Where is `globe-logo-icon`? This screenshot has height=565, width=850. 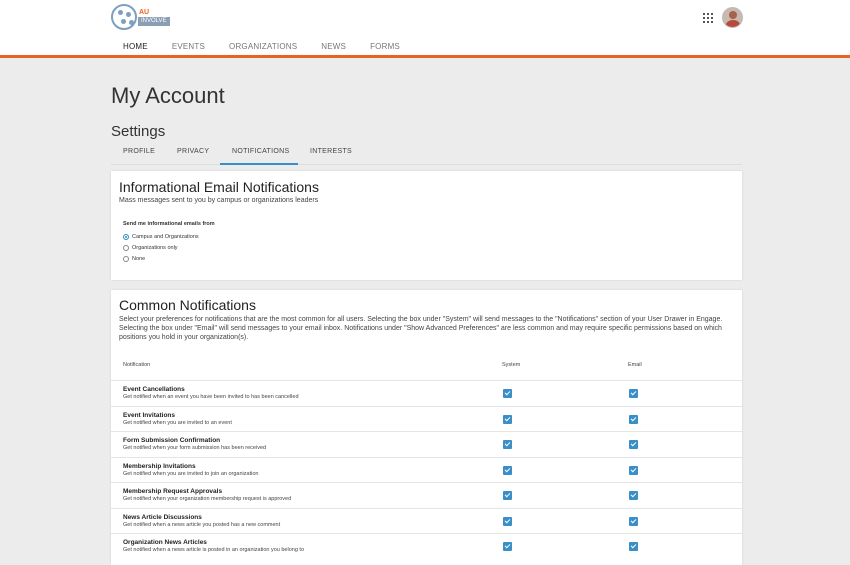 globe-logo-icon is located at coordinates (124, 17).